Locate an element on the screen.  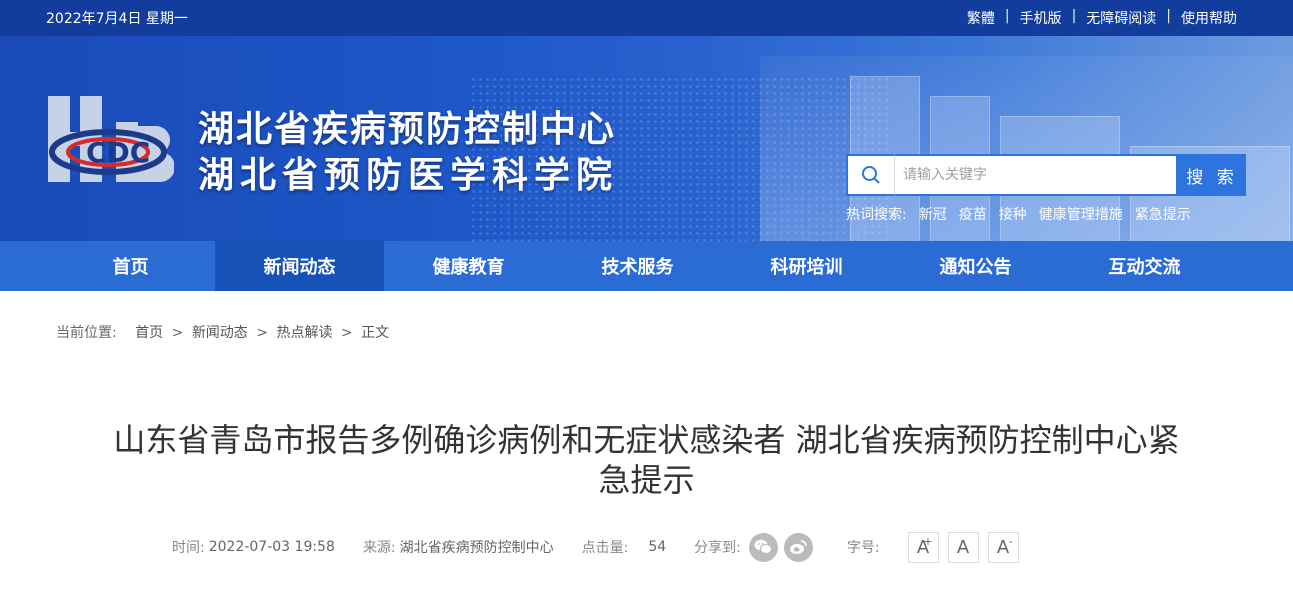
accessibility-link: 无障碍阅读 is located at coordinates (1121, 18).